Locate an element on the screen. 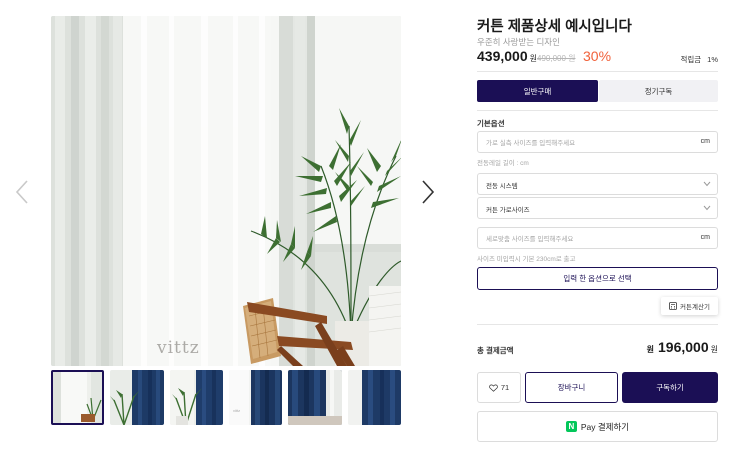 Image resolution: width=742 pixels, height=454 pixels. motor-system-select-label: 전동 시스템 is located at coordinates (502, 186).